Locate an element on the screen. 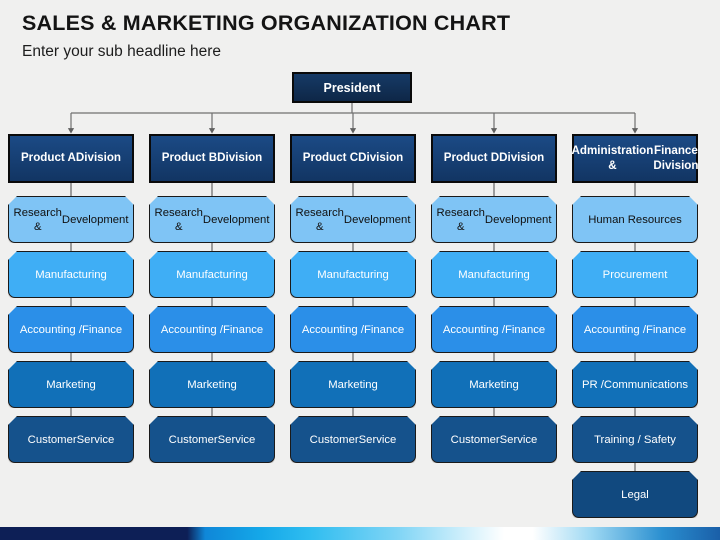 This screenshot has width=720, height=540. node-label-line: Finance Division is located at coordinates (676, 158).